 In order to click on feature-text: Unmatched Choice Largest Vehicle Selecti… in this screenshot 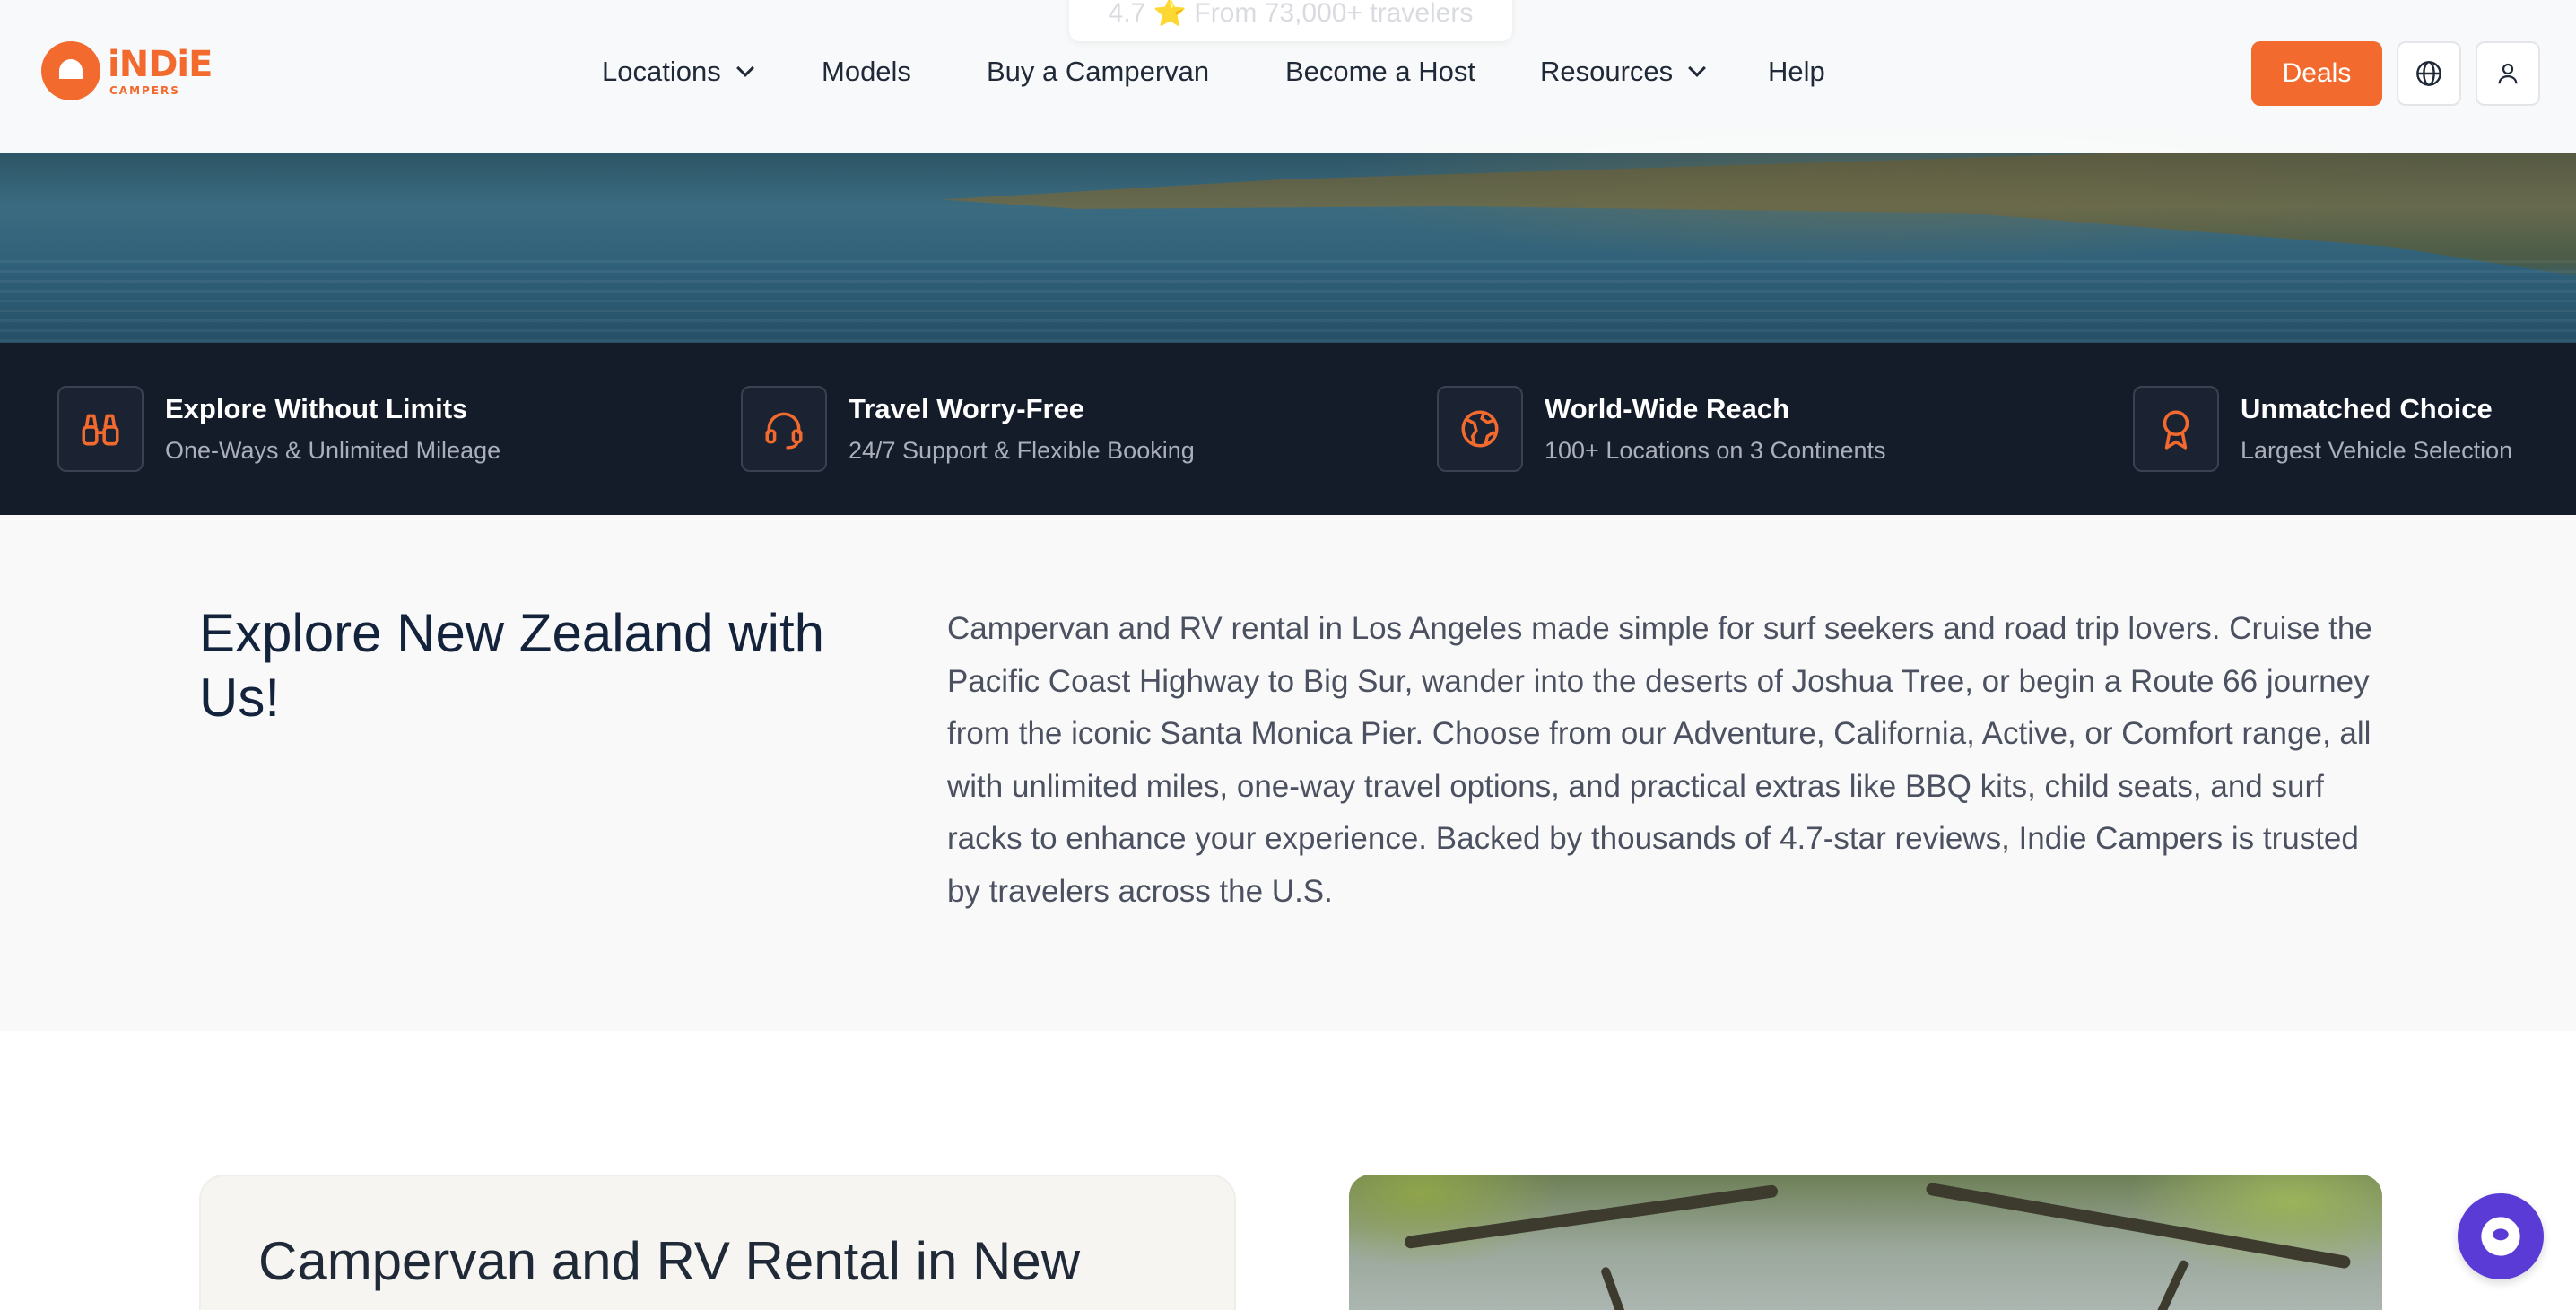, I will do `click(2376, 429)`.